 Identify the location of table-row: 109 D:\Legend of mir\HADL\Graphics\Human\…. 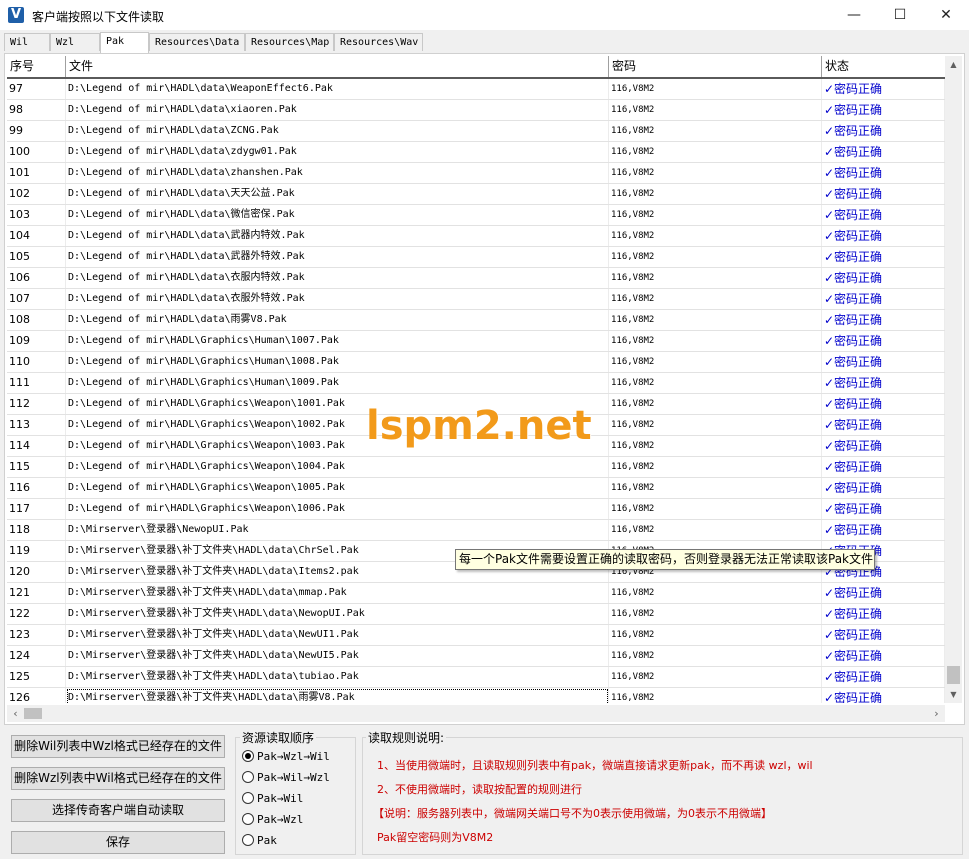
(476, 341).